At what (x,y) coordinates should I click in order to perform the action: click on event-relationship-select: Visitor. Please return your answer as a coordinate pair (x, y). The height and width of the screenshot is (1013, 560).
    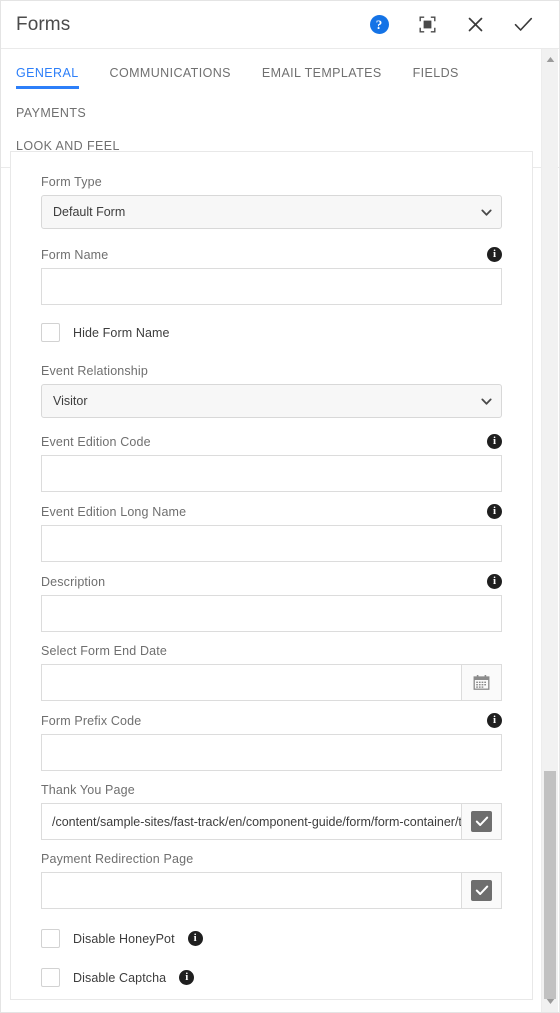
    Looking at the image, I should click on (271, 401).